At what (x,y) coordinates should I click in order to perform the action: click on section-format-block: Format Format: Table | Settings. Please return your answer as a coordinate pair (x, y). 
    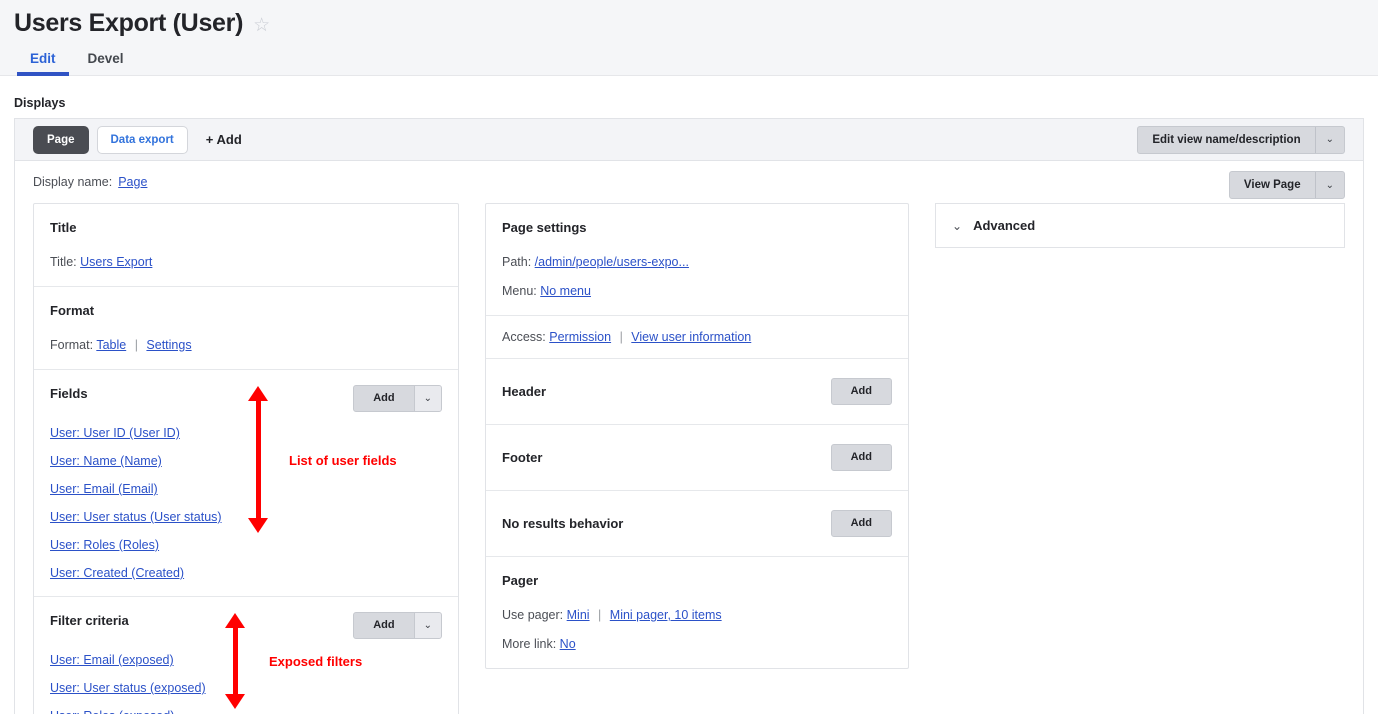
    Looking at the image, I should click on (246, 328).